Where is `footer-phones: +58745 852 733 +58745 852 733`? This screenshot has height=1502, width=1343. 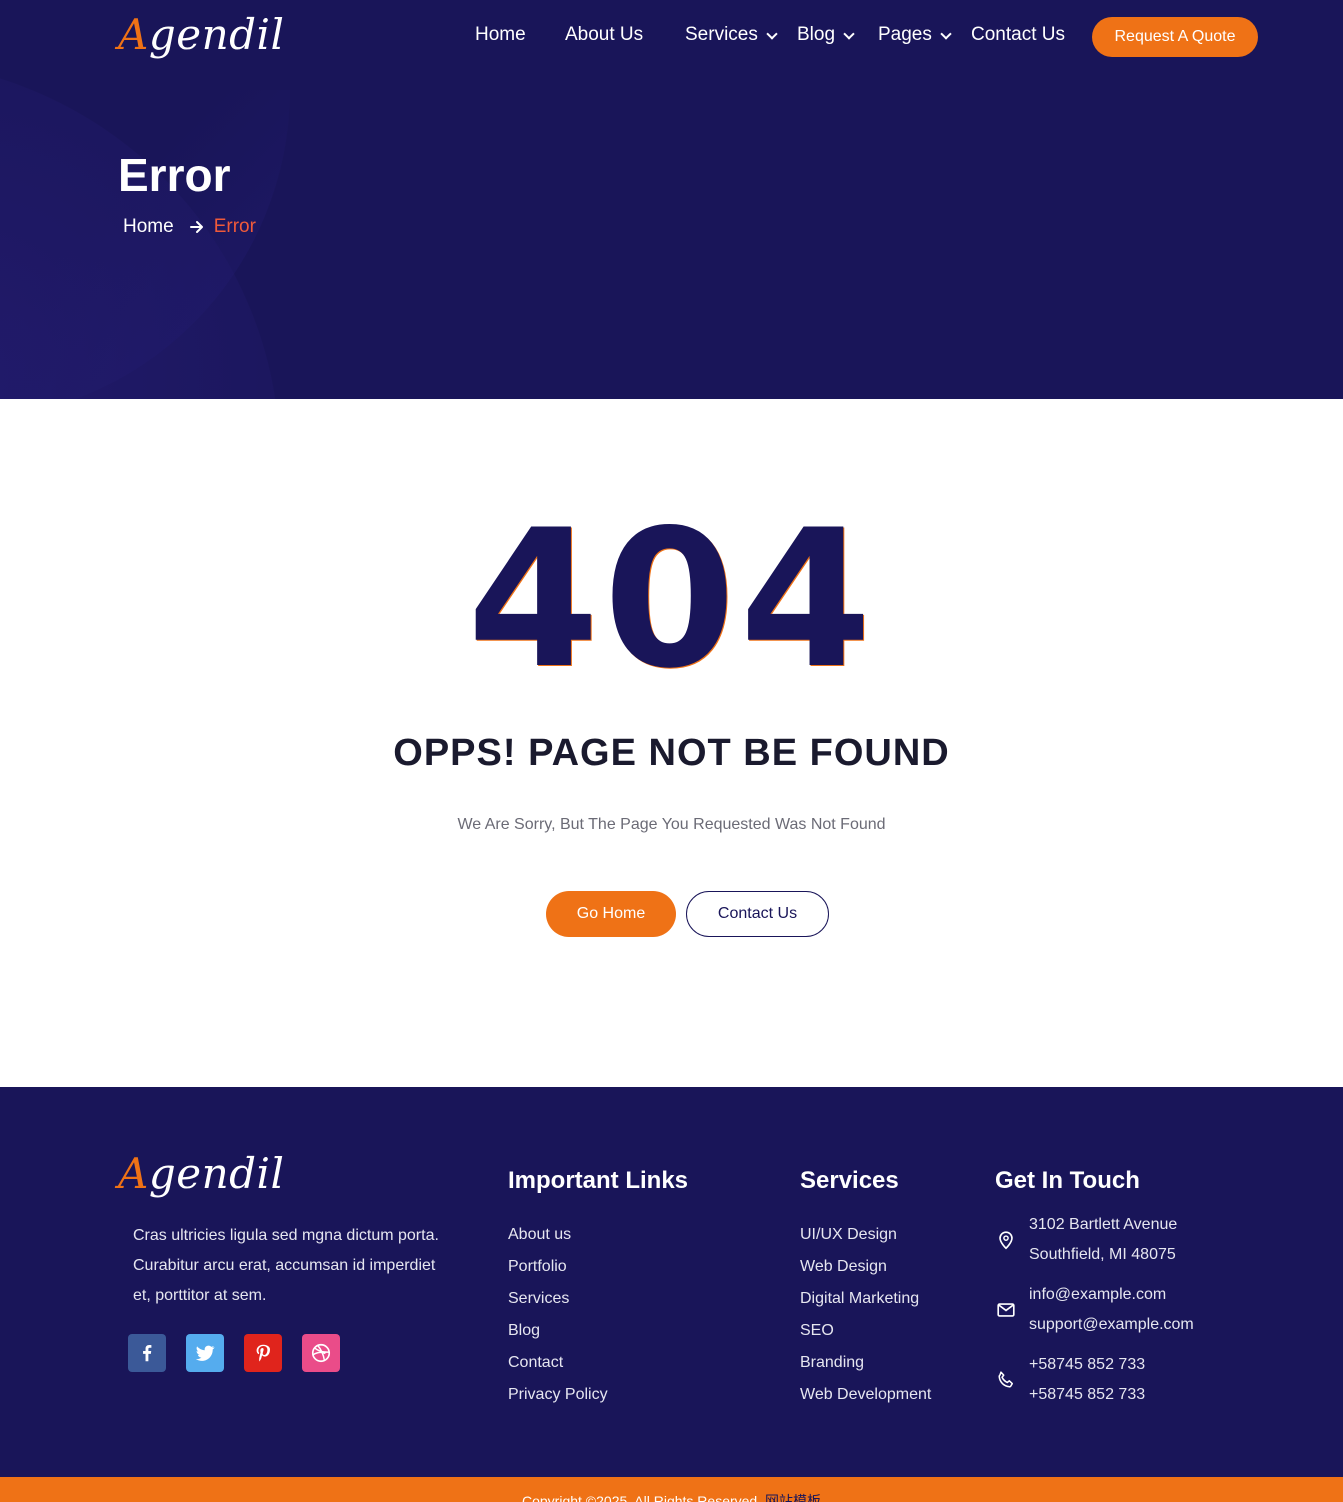 footer-phones: +58745 852 733 +58745 852 733 is located at coordinates (1070, 1380).